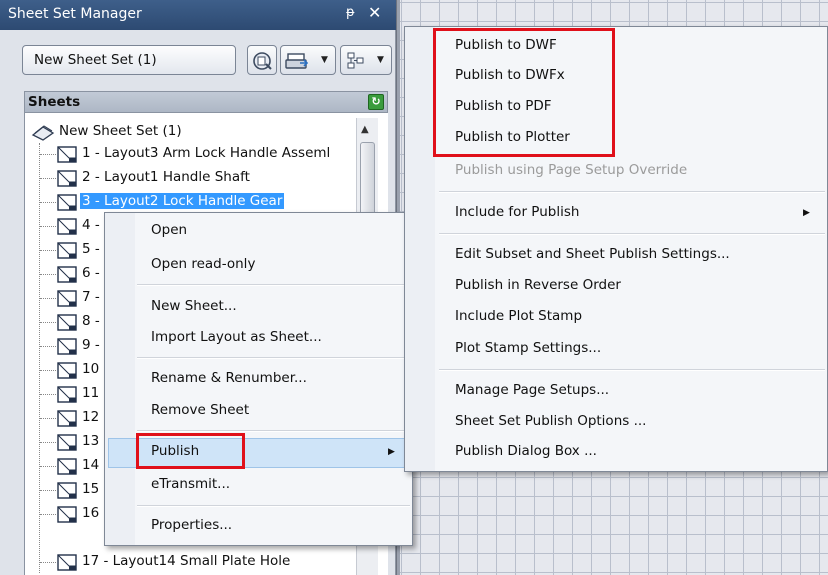  I want to click on menu-item-include-for-publish: Include for Publish, so click(517, 212).